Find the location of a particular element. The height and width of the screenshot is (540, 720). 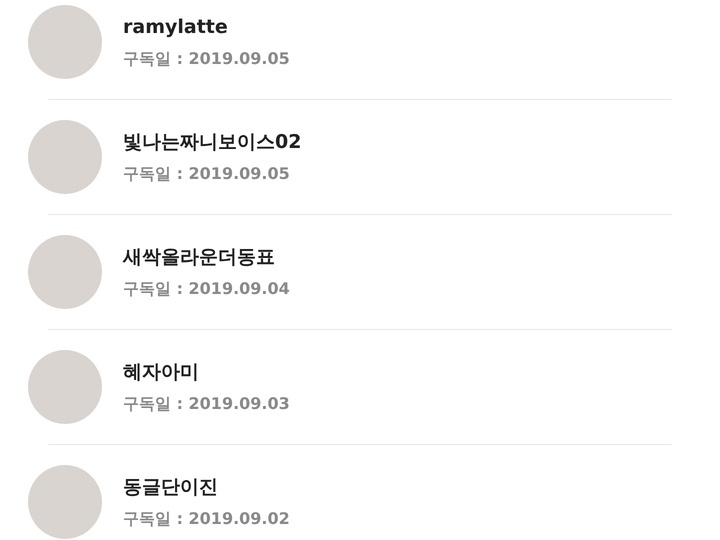

subscription-date: 구독일 : 2019.09.02 is located at coordinates (206, 519).